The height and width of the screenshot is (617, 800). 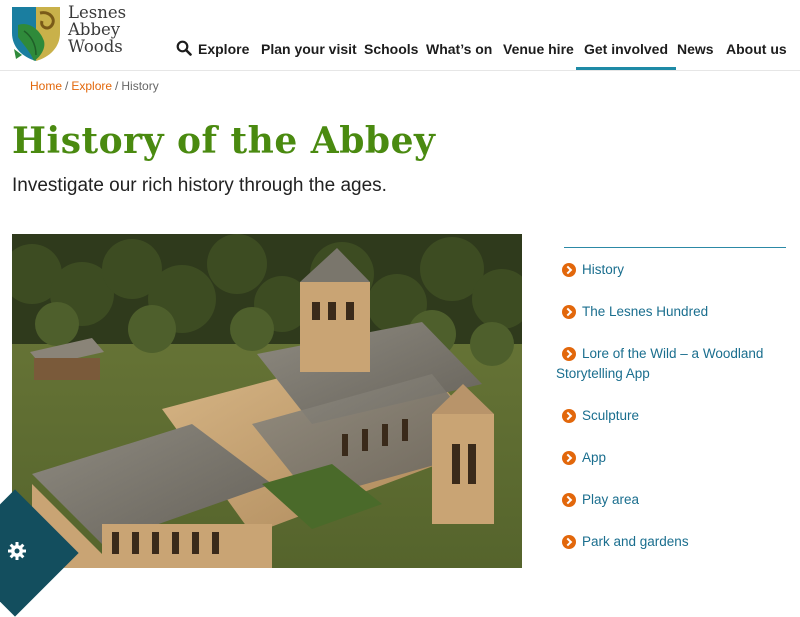 I want to click on sidebar-item-label: Play area, so click(x=611, y=499).